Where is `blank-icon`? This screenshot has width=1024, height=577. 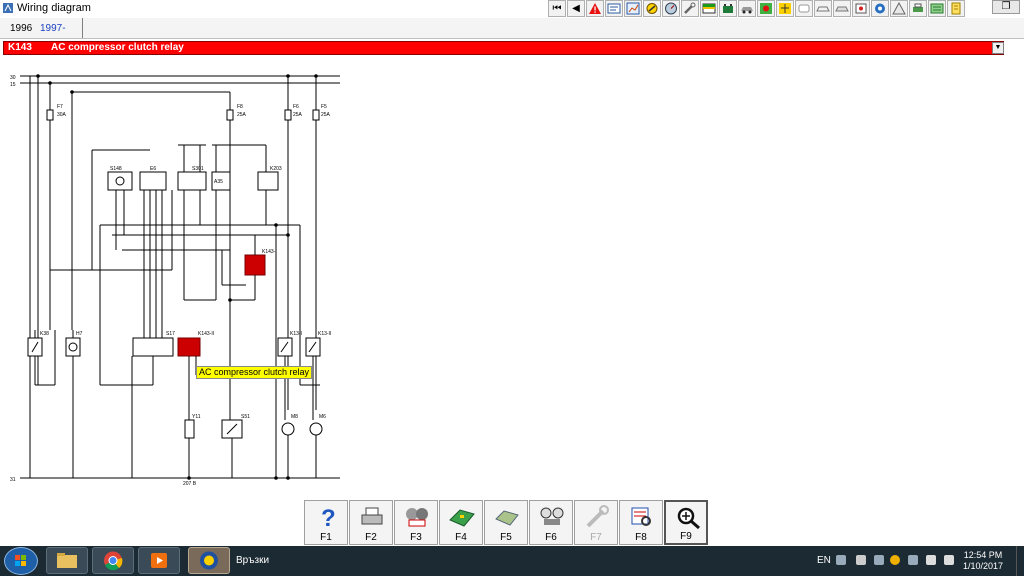 blank-icon is located at coordinates (804, 8).